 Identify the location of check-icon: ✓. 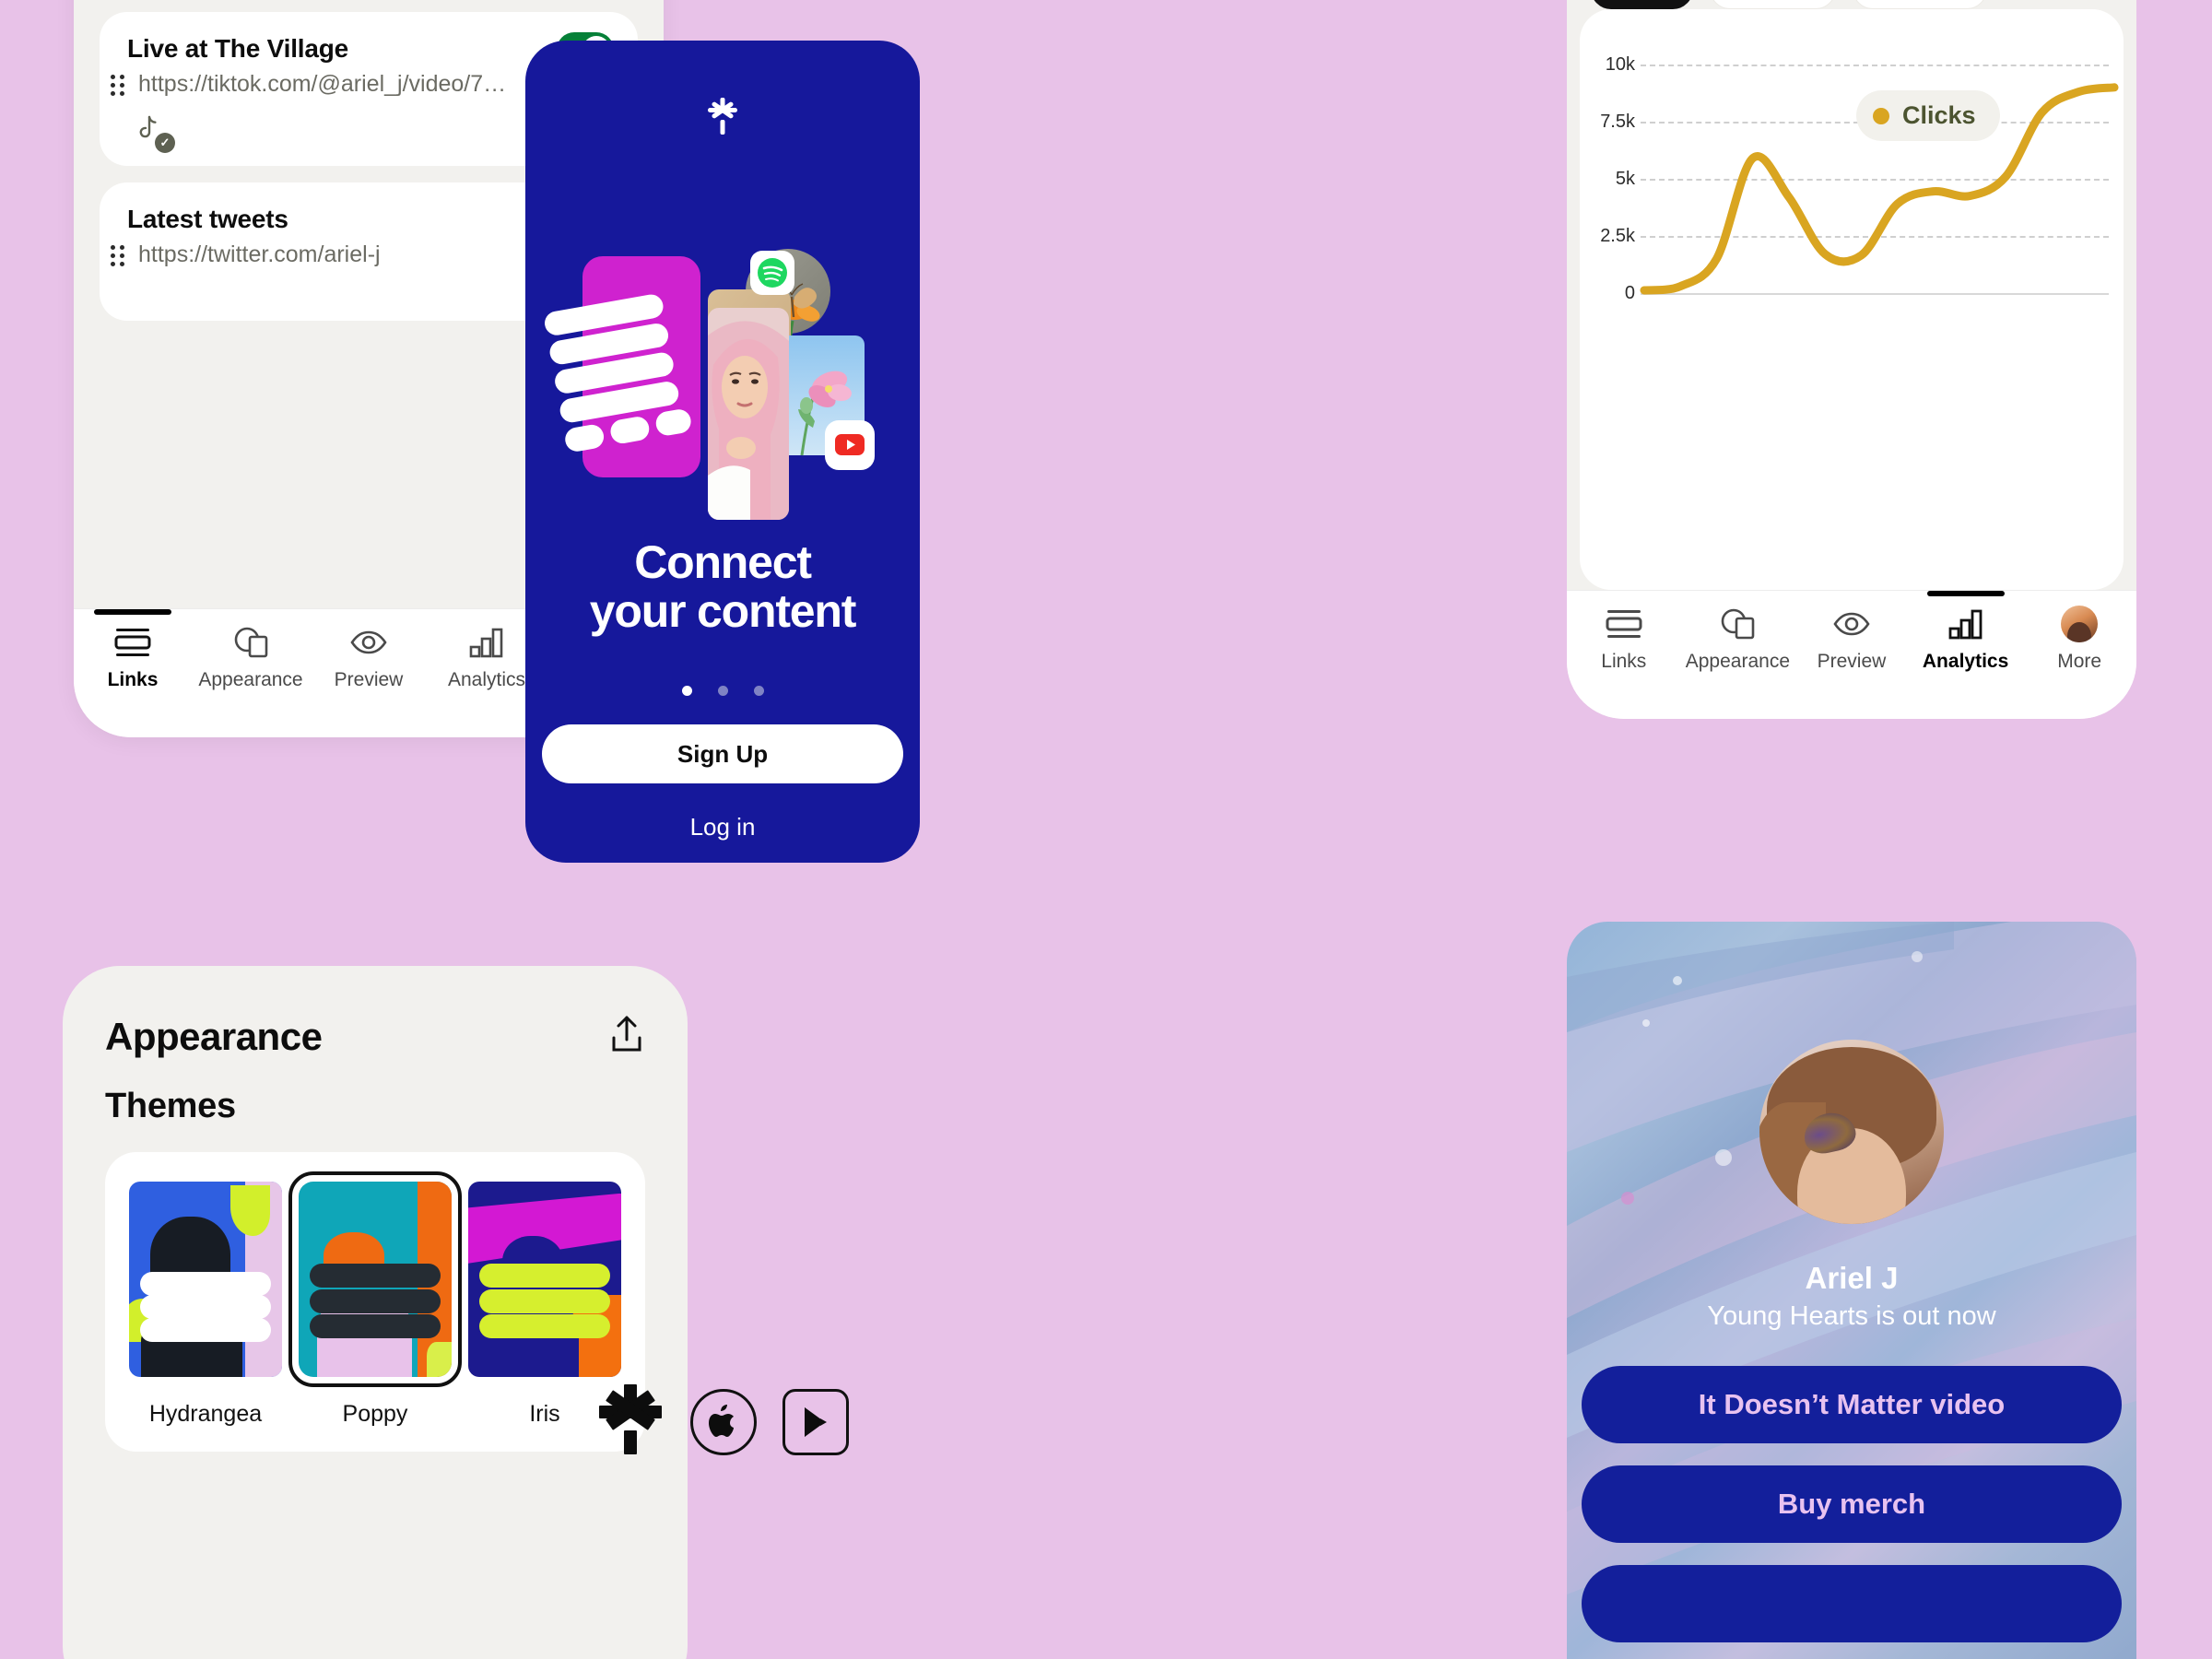
(165, 143).